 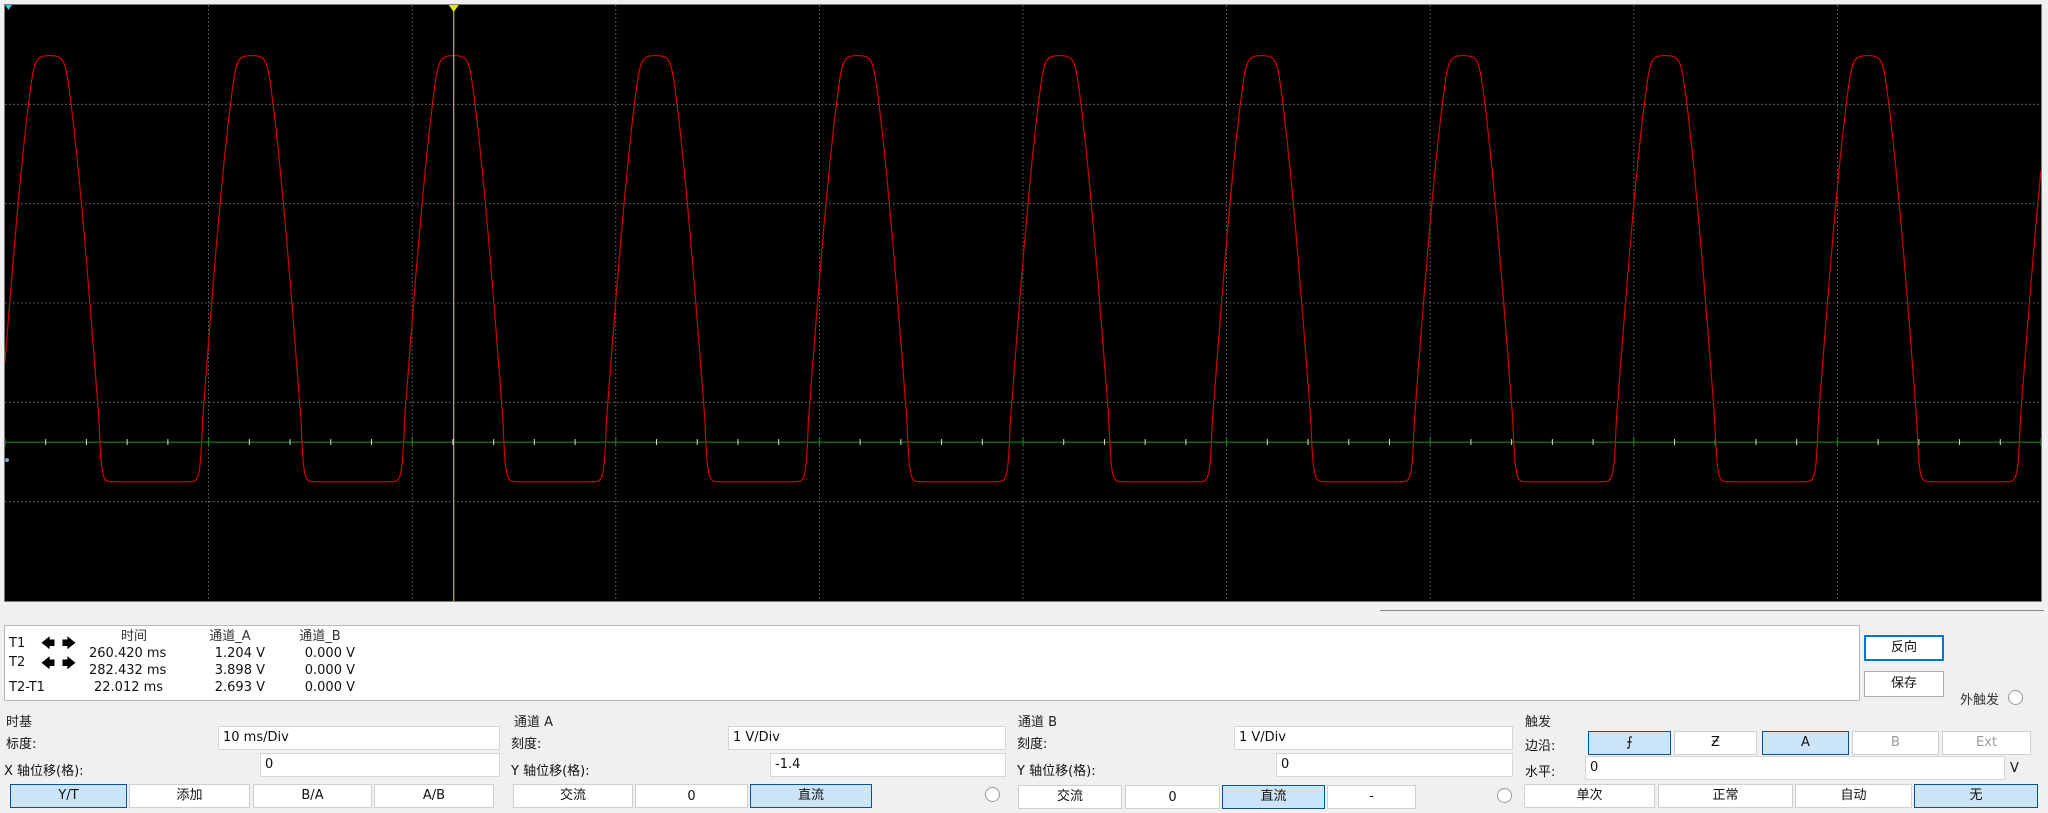 What do you see at coordinates (1070, 797) in the screenshot?
I see `channel-b-ac-button: 交流` at bounding box center [1070, 797].